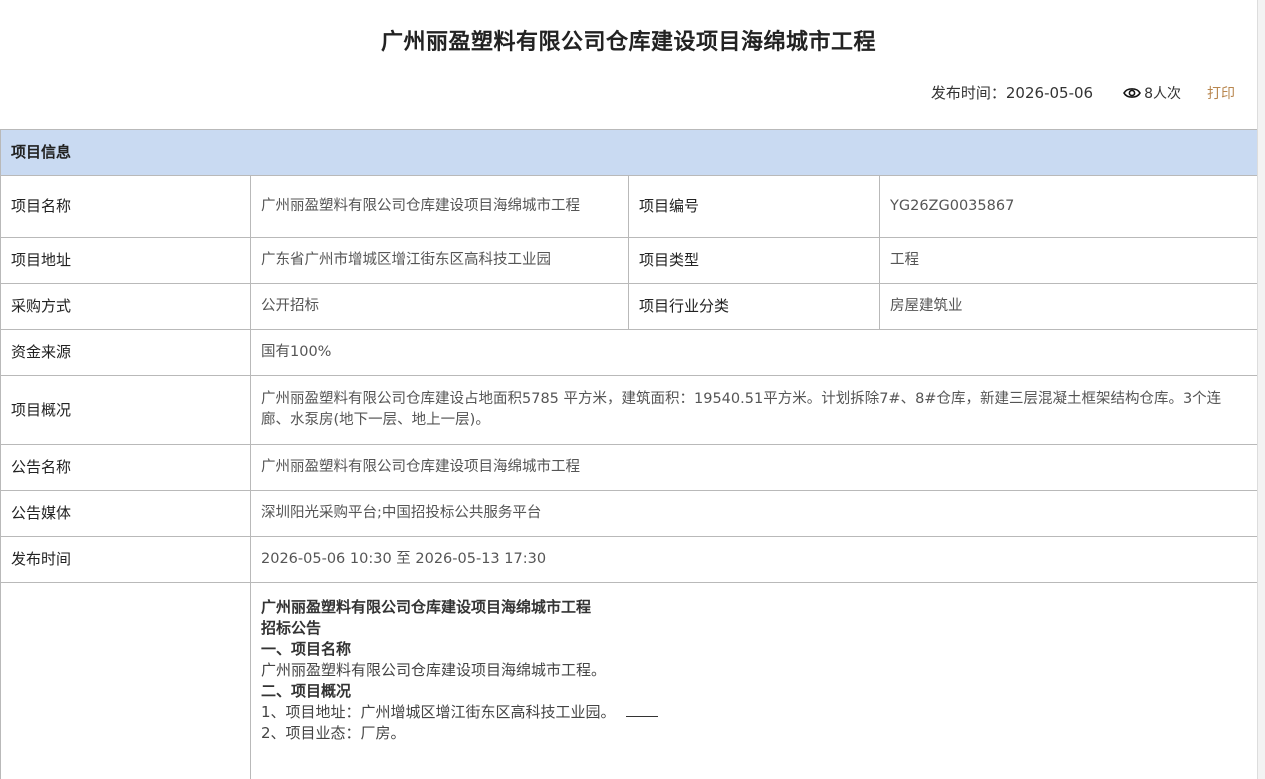 This screenshot has width=1265, height=779. What do you see at coordinates (754, 712) in the screenshot?
I see `section-2-item: 1、项目地址：广州增城区增江街东区高科技工业园。` at bounding box center [754, 712].